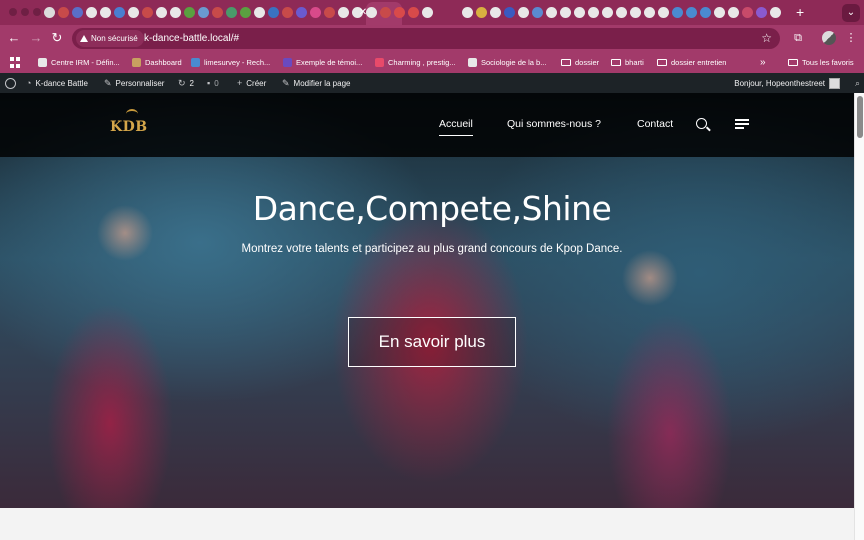  Describe the element at coordinates (798, 38) in the screenshot. I see `extensions-icon: ⧉` at that location.